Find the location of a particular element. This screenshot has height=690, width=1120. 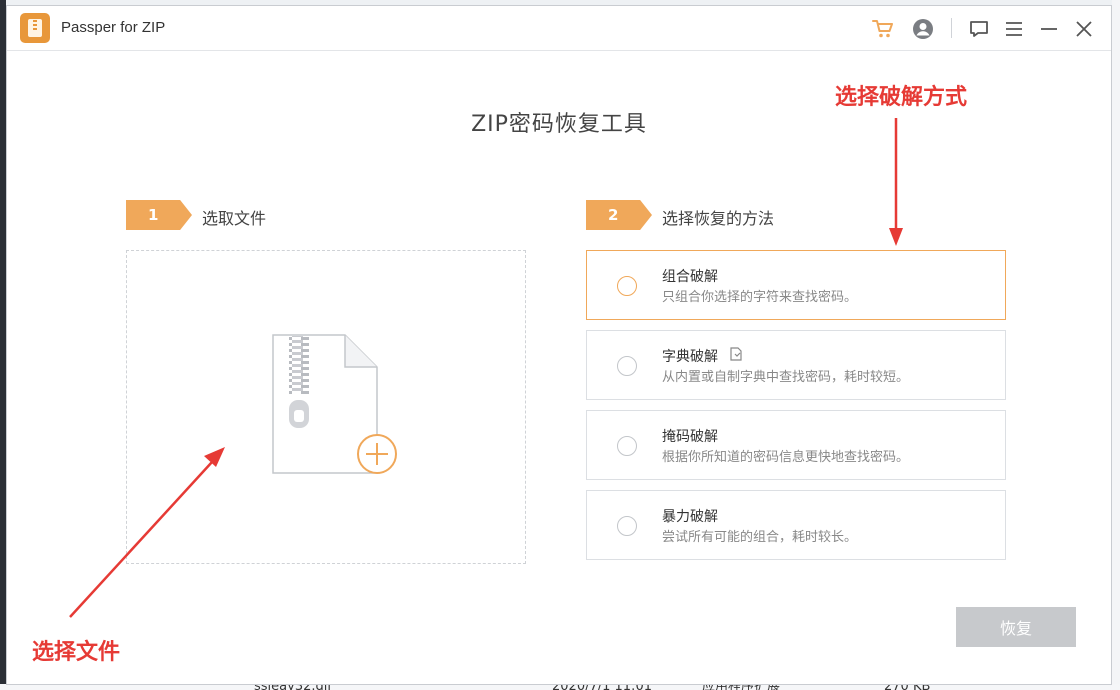

feedback-icon is located at coordinates (979, 29).